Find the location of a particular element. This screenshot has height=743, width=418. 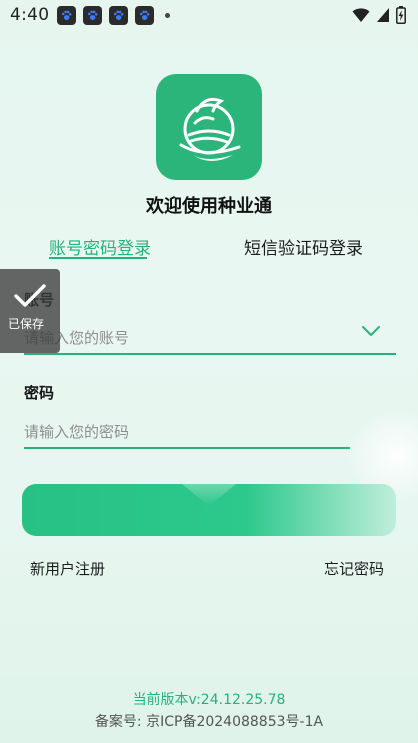

password-label: 密码 is located at coordinates (39, 393).